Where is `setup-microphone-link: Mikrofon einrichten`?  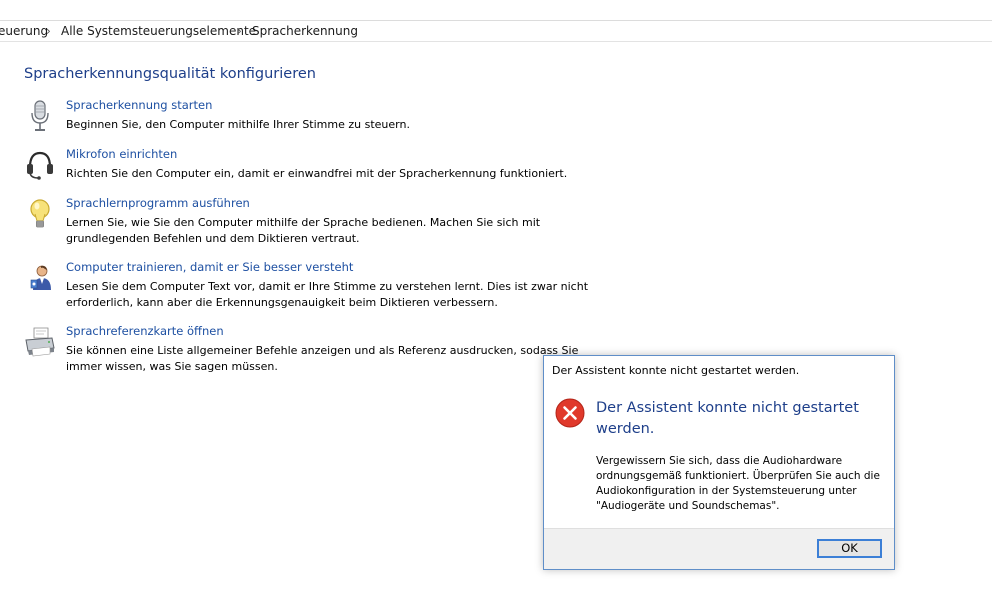 setup-microphone-link: Mikrofon einrichten is located at coordinates (121, 154).